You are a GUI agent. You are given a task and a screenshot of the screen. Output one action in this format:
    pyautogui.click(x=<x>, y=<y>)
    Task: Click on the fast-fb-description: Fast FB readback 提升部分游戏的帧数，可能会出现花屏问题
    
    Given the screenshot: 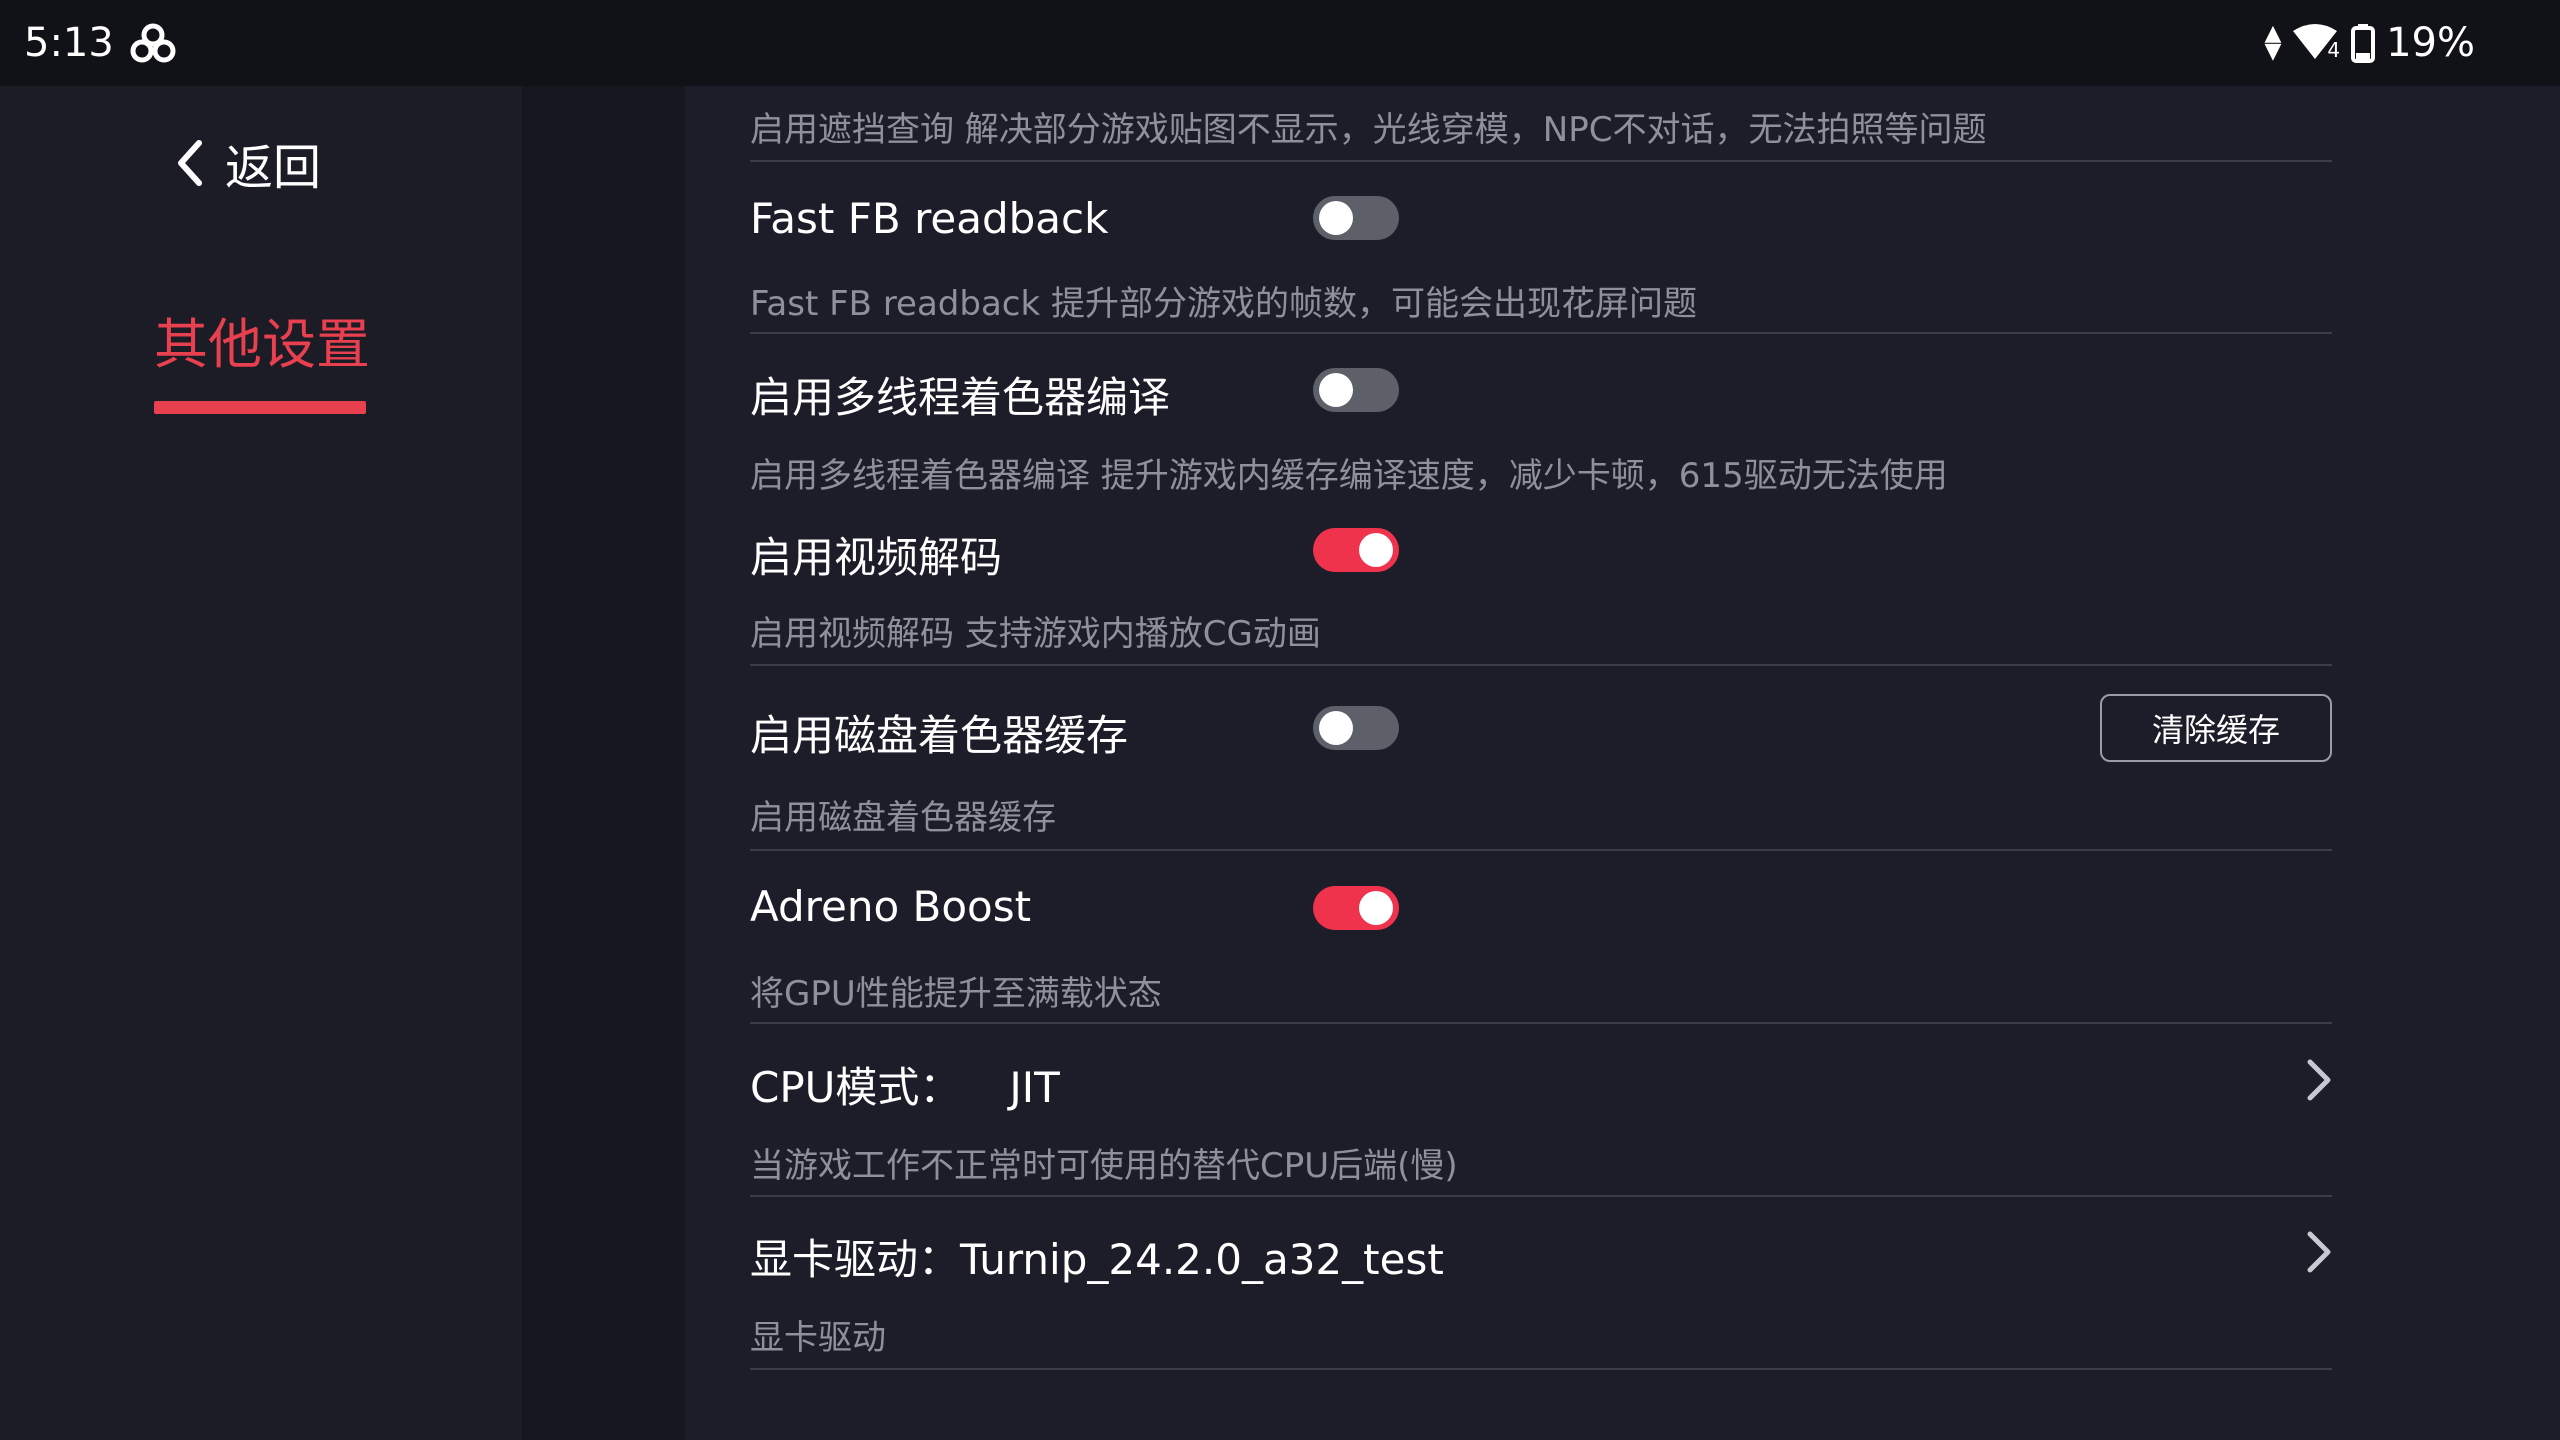 What is the action you would take?
    pyautogui.click(x=1223, y=304)
    